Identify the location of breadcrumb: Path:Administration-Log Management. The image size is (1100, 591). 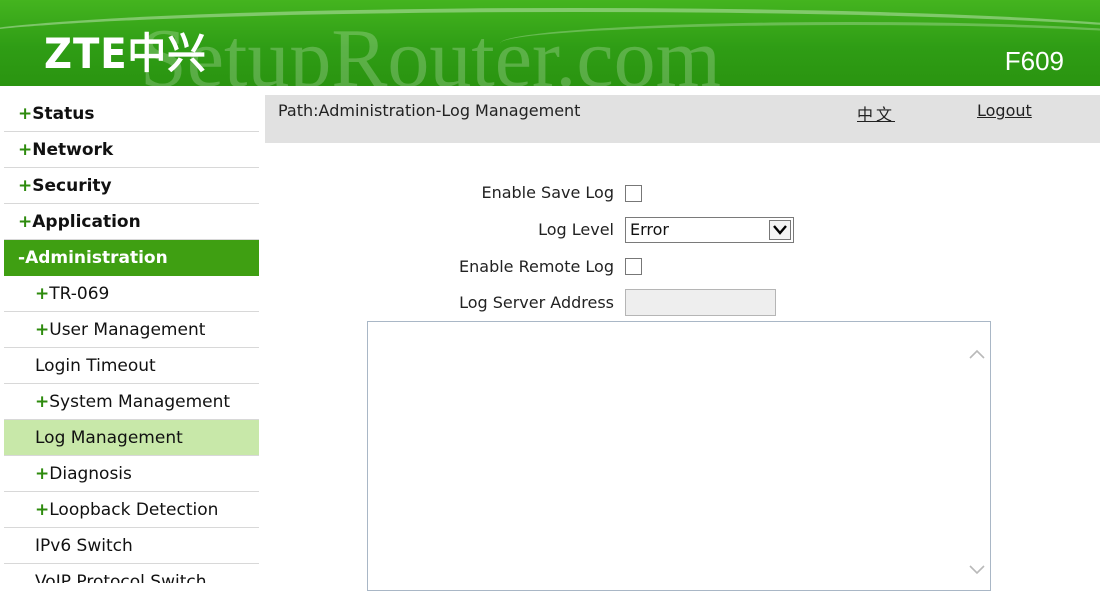
(429, 110).